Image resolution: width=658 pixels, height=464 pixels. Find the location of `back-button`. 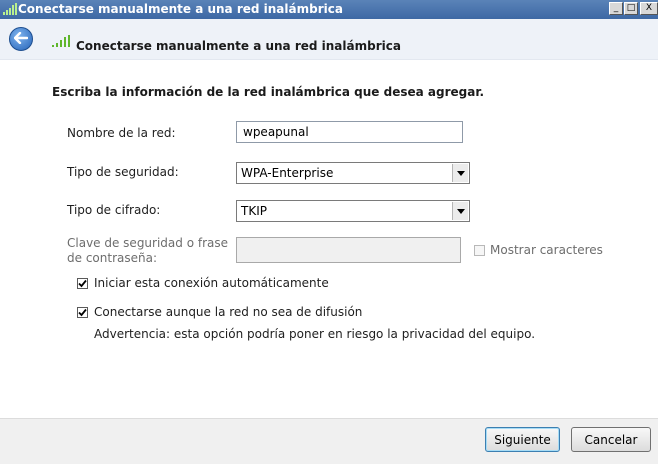

back-button is located at coordinates (21, 39).